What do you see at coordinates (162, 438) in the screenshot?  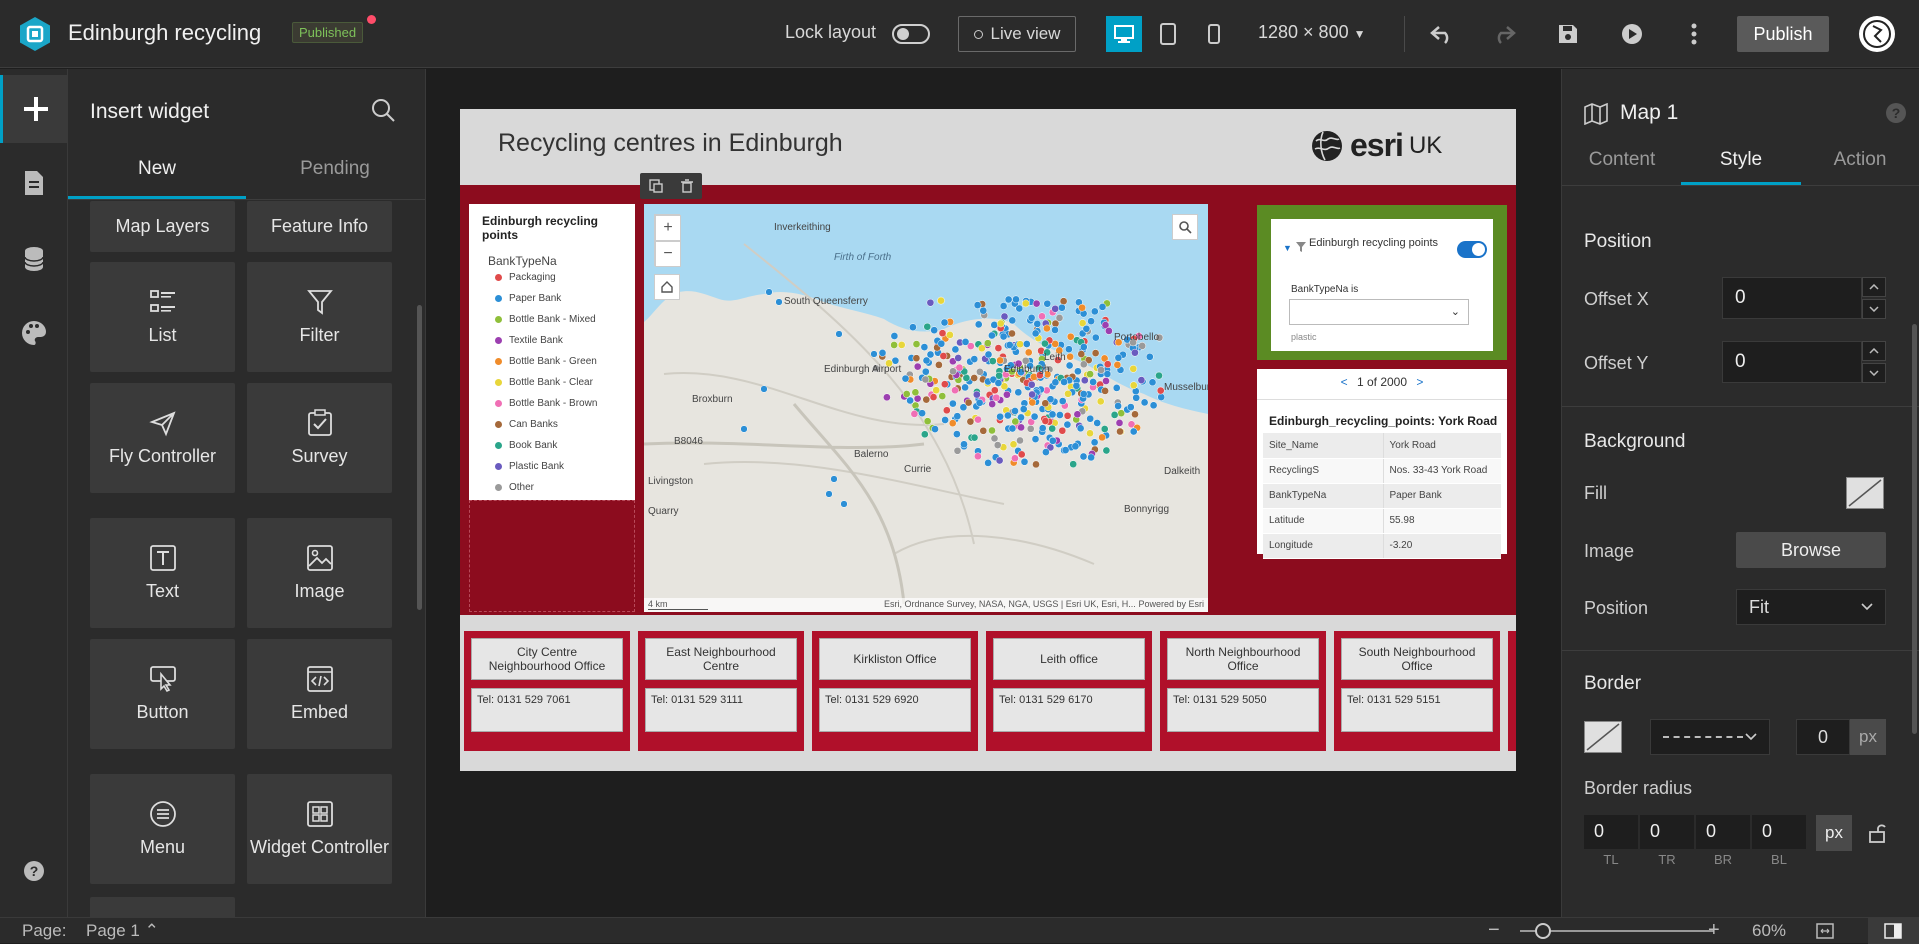 I see `widget-fly-controller: Fly Controller` at bounding box center [162, 438].